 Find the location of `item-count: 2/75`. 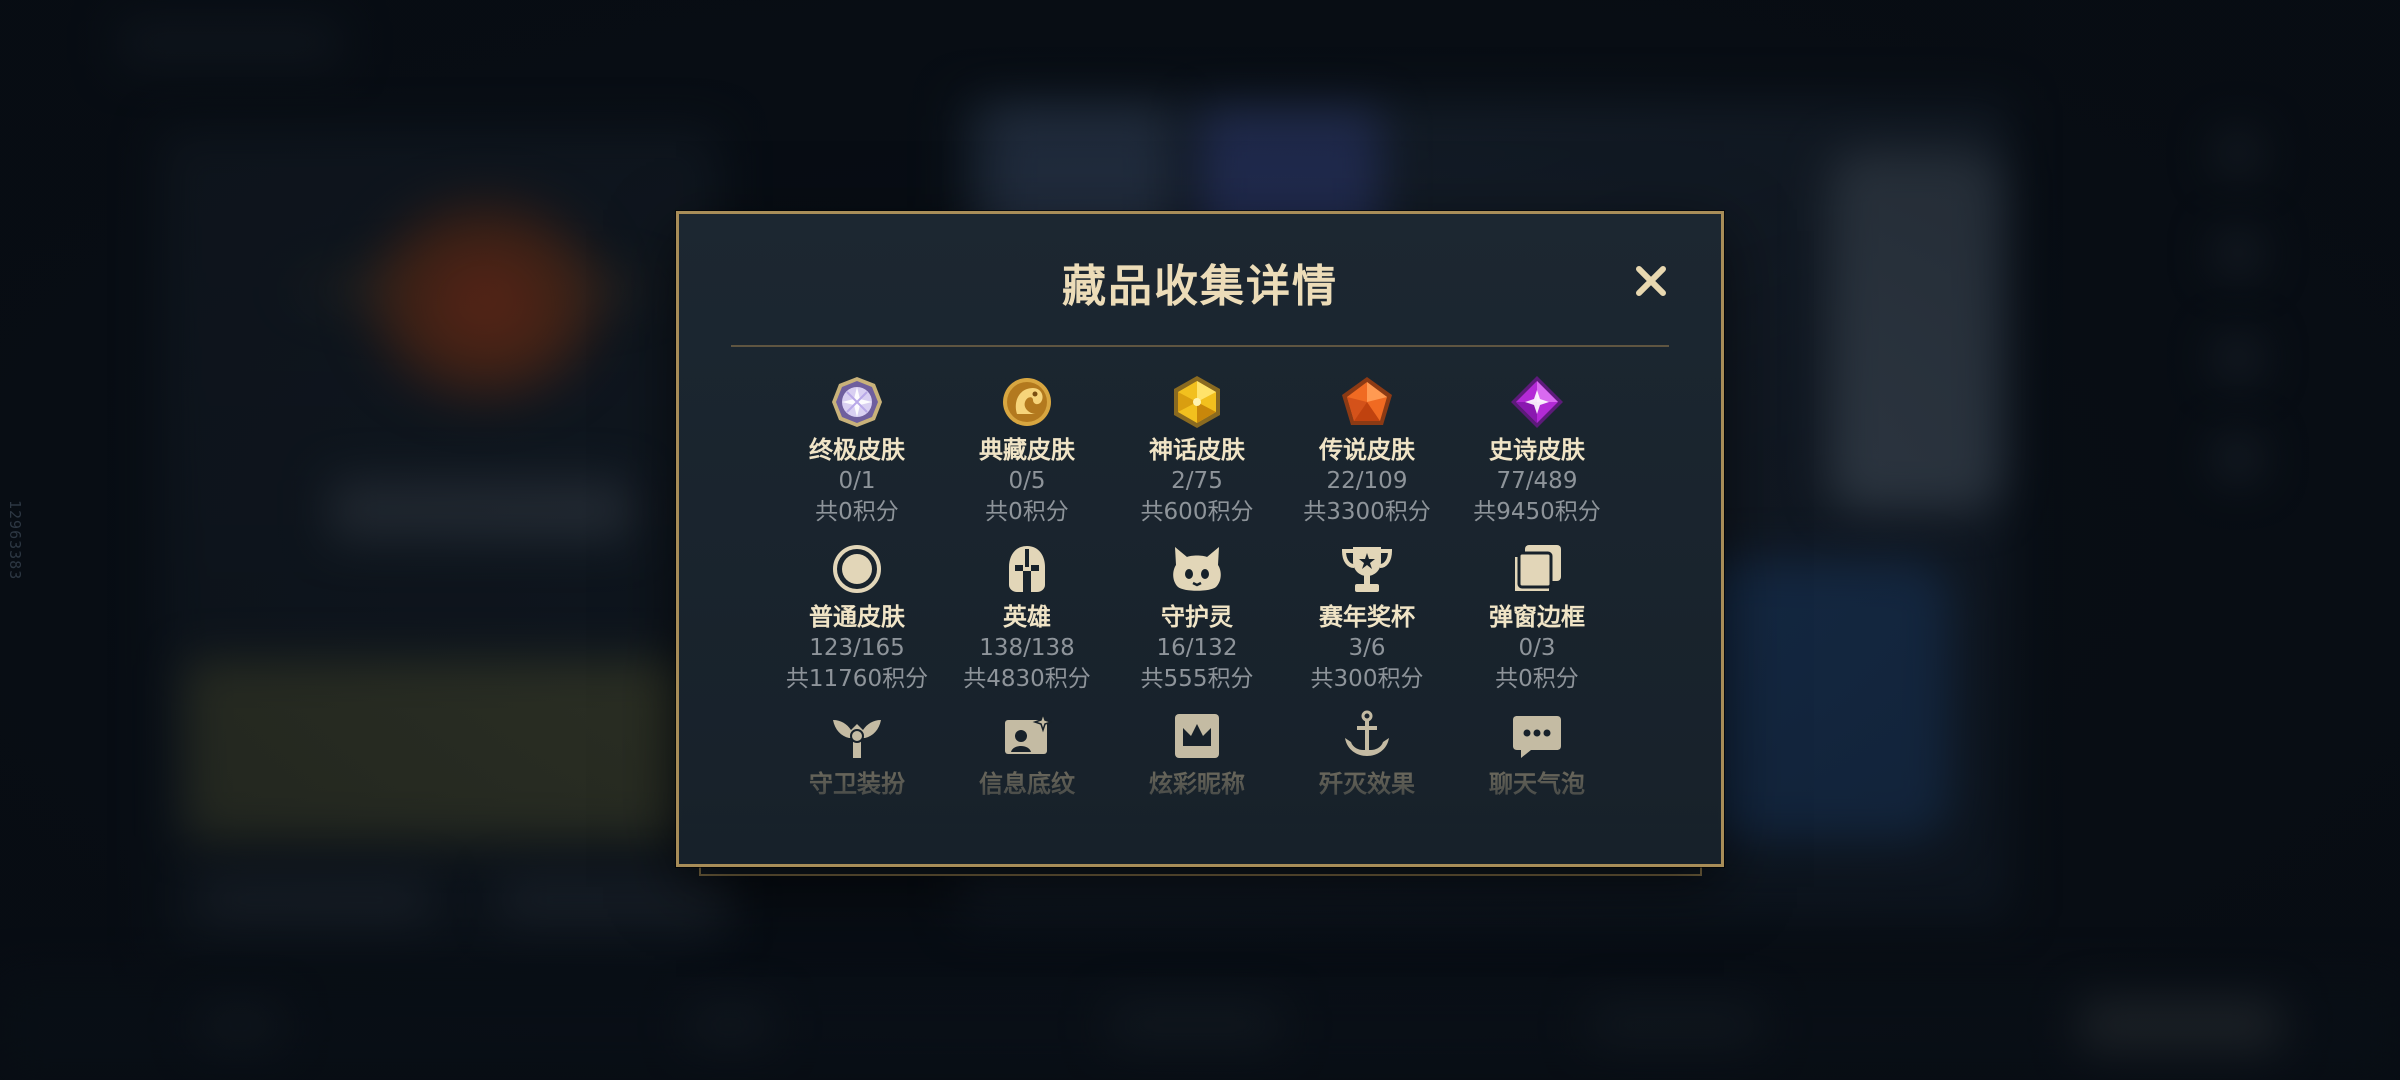

item-count: 2/75 is located at coordinates (1197, 481).